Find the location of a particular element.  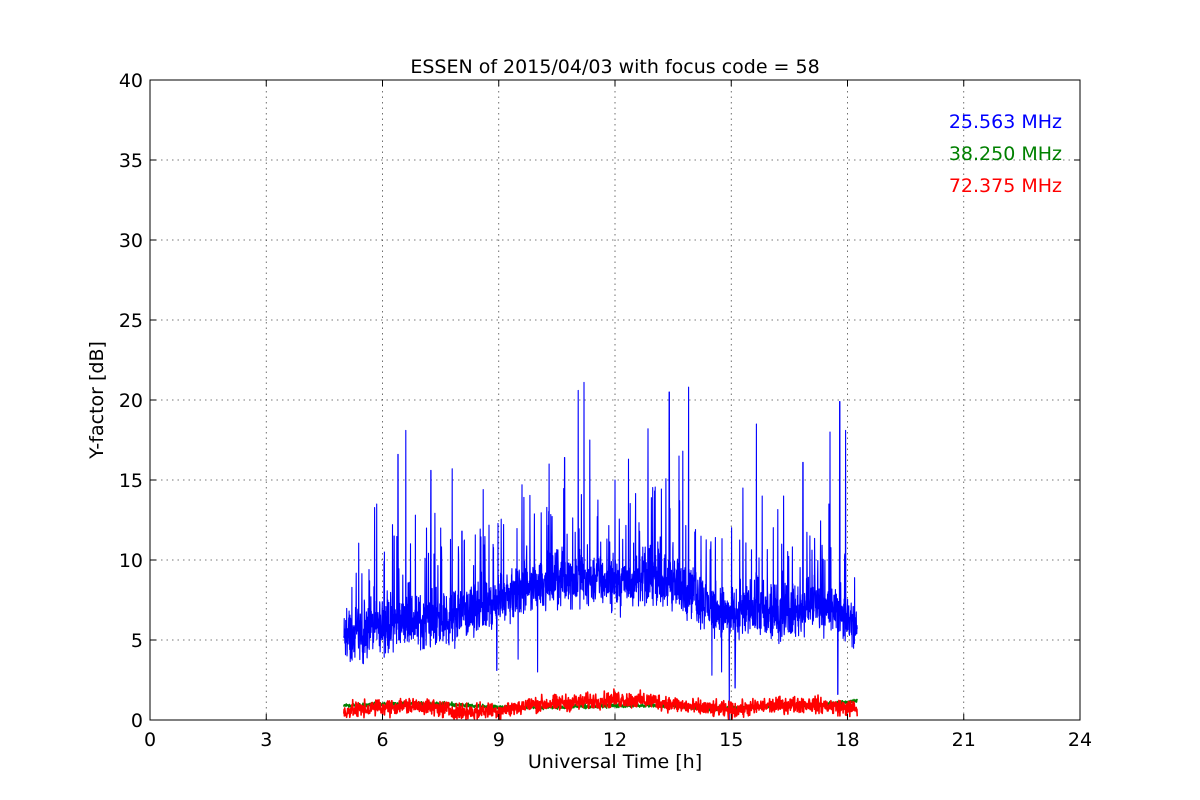

y-tick-label: 35 is located at coordinates (131, 161).